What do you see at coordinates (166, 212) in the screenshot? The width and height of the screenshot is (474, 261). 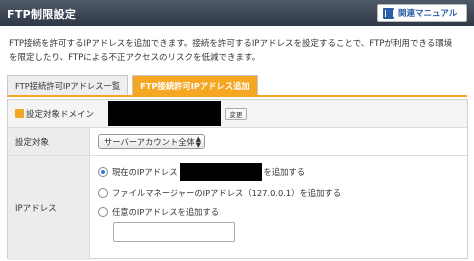 I see `option-custom-ip-label: 任意のIPアドレスを追加する` at bounding box center [166, 212].